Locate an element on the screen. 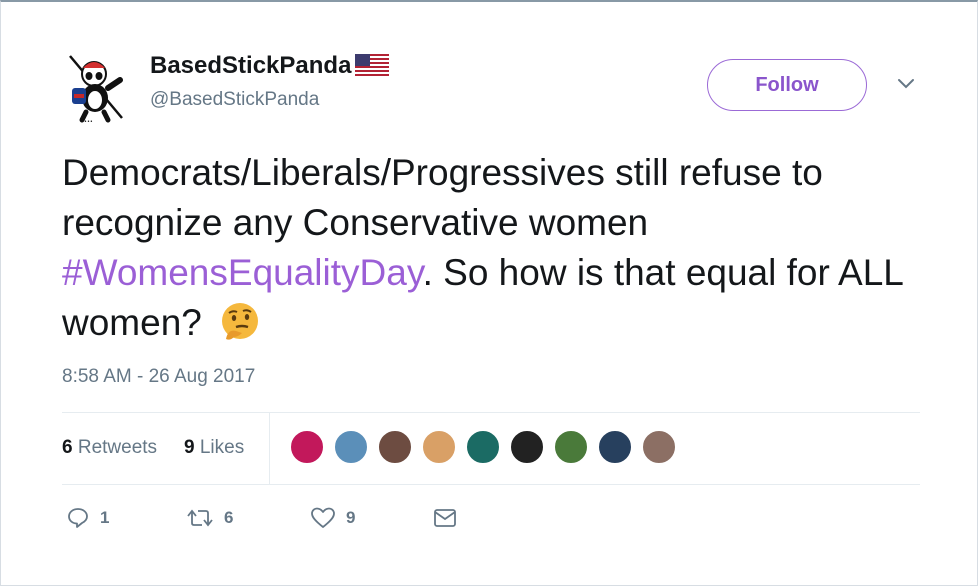  like-button: 9 is located at coordinates (332, 518).